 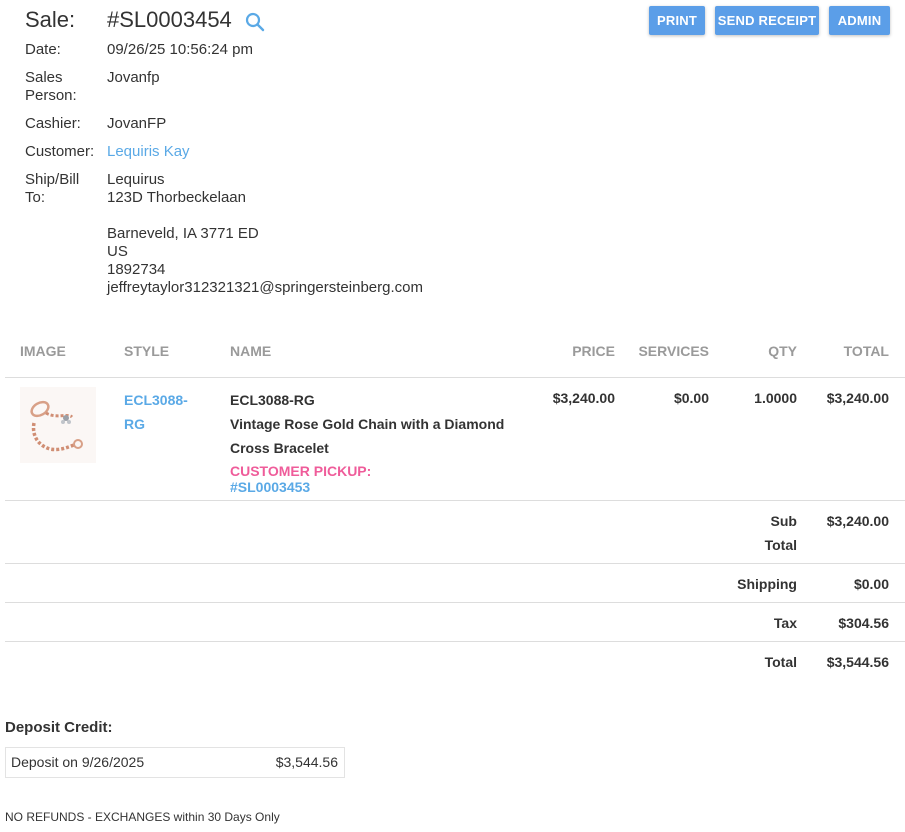 I want to click on customer-pickup-label: CUSTOMER PICKUP:, so click(x=301, y=471).